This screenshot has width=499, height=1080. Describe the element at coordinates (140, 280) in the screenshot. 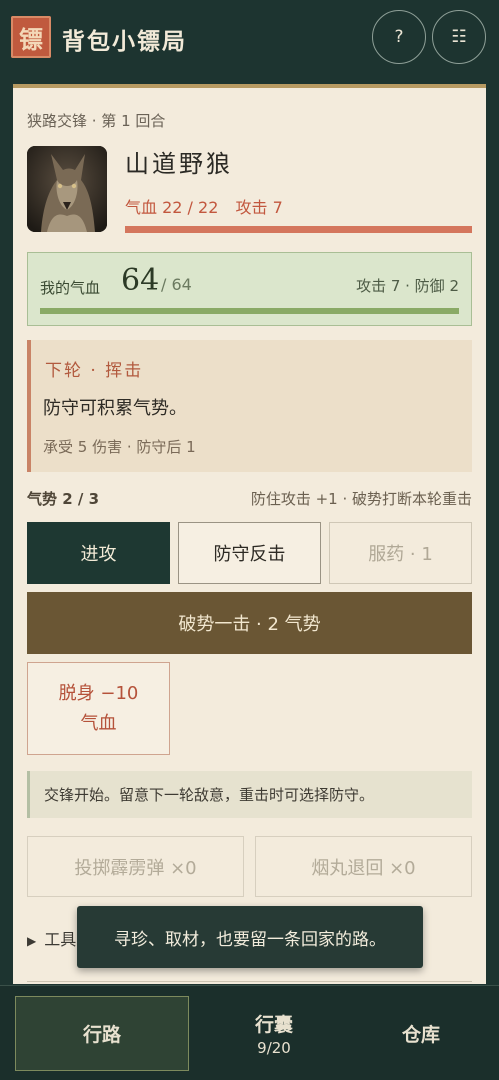

I see `player-hp-value: 64` at that location.